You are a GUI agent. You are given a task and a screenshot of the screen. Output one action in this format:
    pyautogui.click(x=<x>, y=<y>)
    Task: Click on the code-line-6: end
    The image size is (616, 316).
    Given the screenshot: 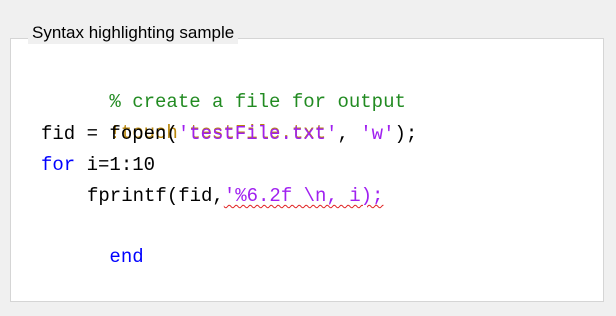 What is the action you would take?
    pyautogui.click(x=92, y=240)
    